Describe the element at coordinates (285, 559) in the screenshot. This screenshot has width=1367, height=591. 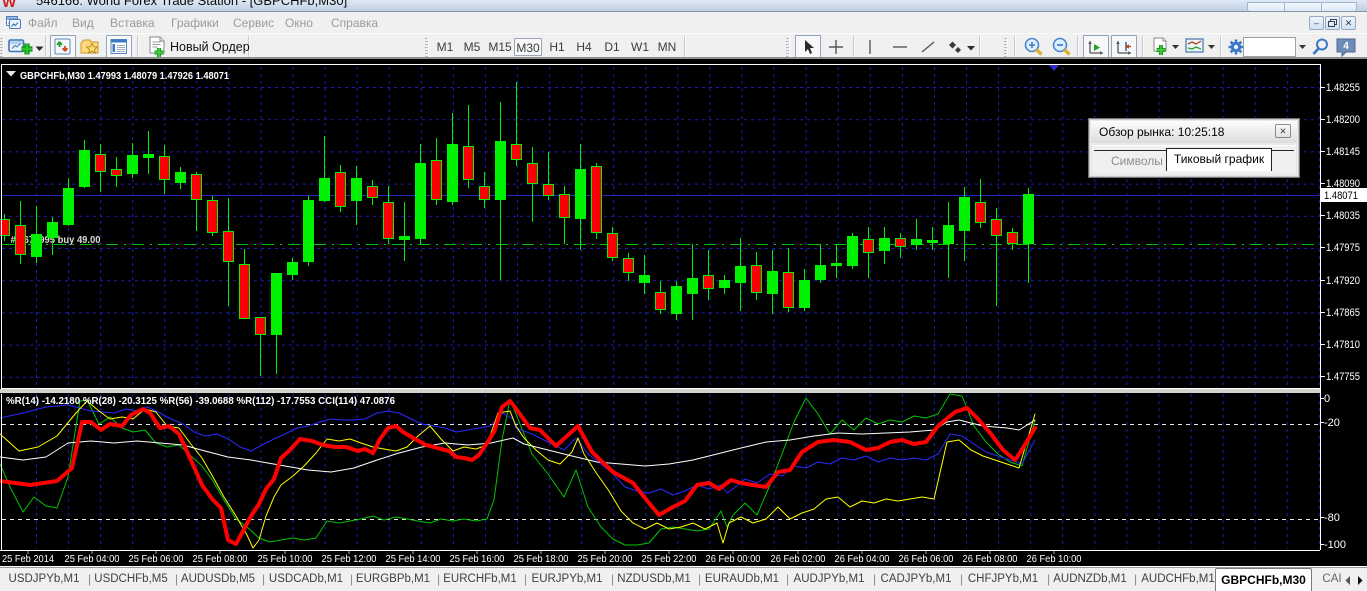
I see `svg-text: 25 Feb 10:00` at that location.